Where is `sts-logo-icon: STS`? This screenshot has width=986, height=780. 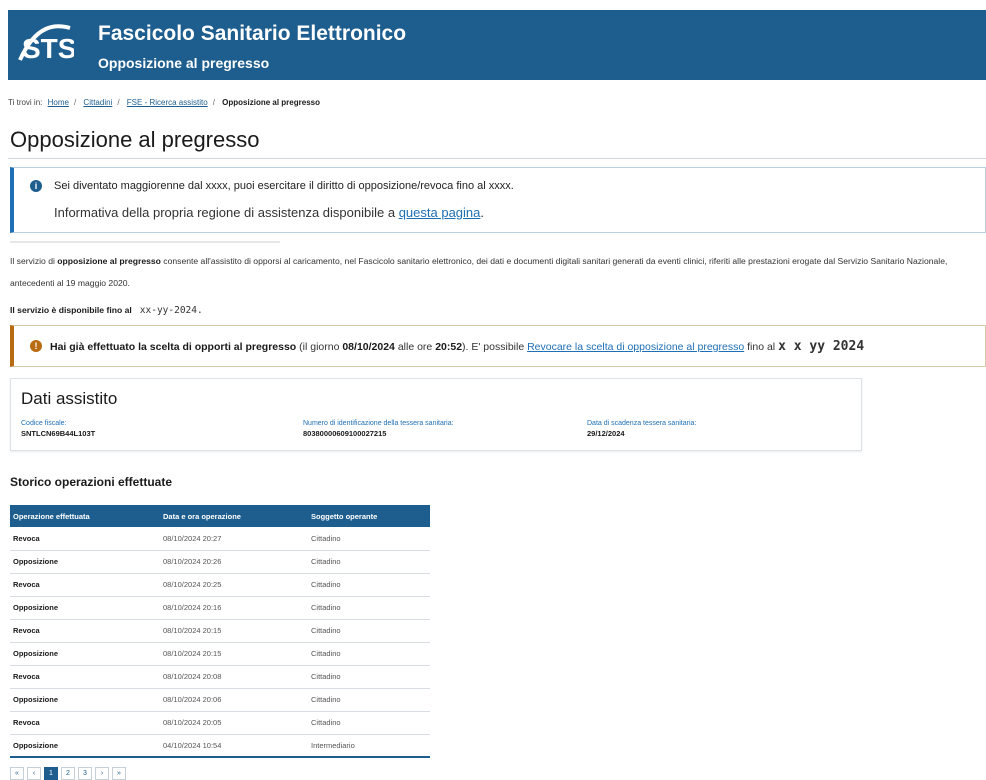
sts-logo-icon: STS is located at coordinates (46, 44).